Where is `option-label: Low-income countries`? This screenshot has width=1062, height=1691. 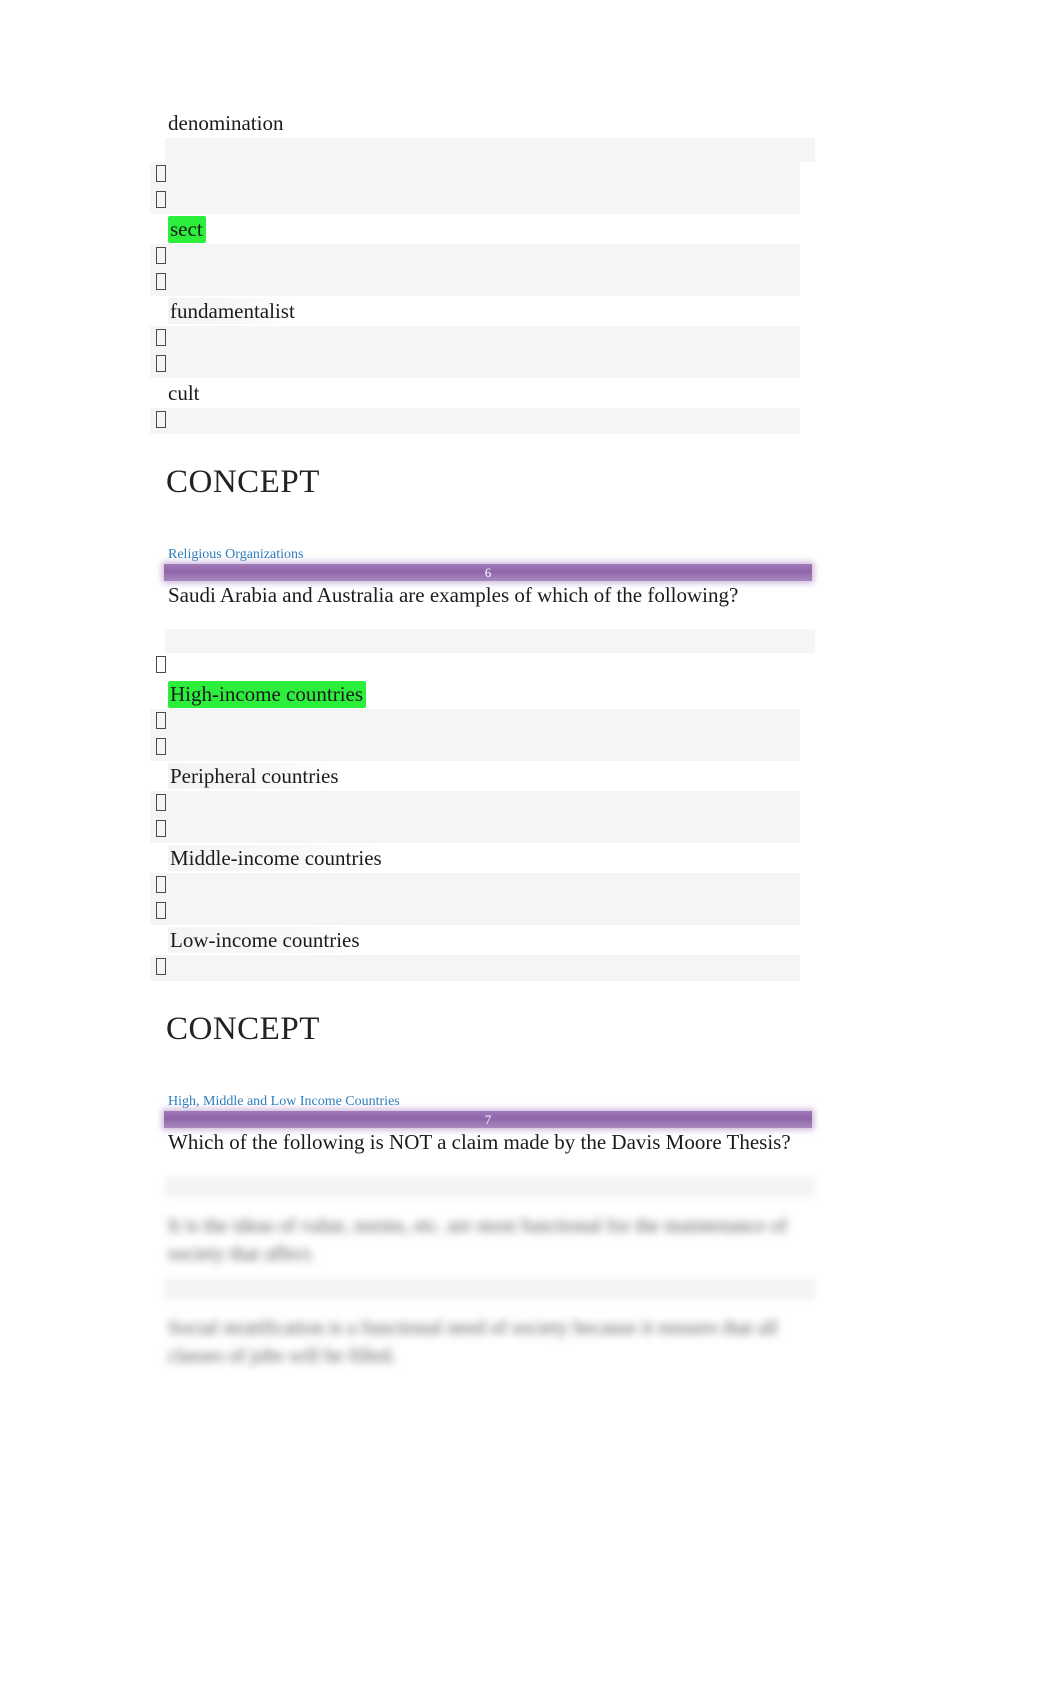 option-label: Low-income countries is located at coordinates (265, 940).